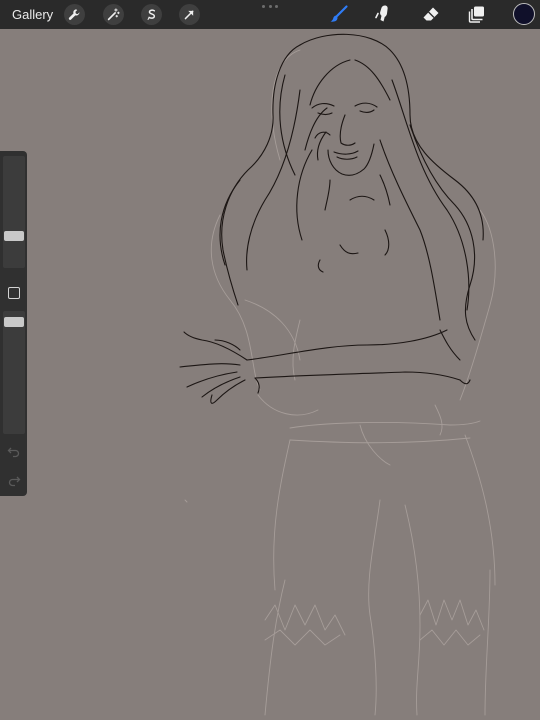  I want to click on brush-size-slider, so click(14, 212).